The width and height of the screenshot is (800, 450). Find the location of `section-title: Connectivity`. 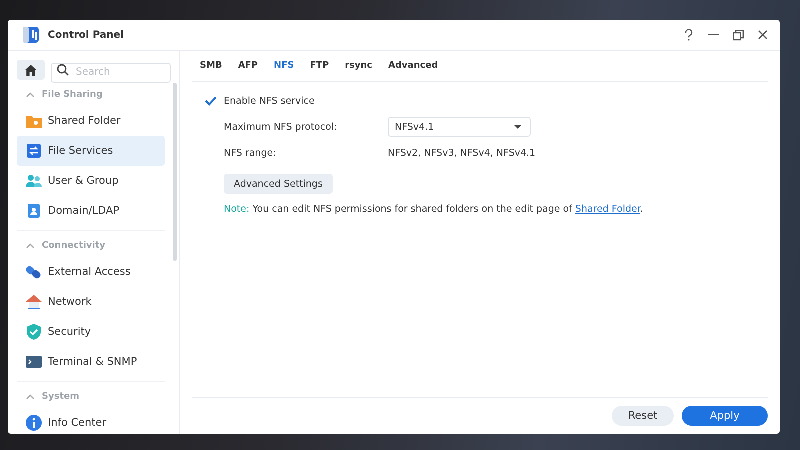

section-title: Connectivity is located at coordinates (74, 246).